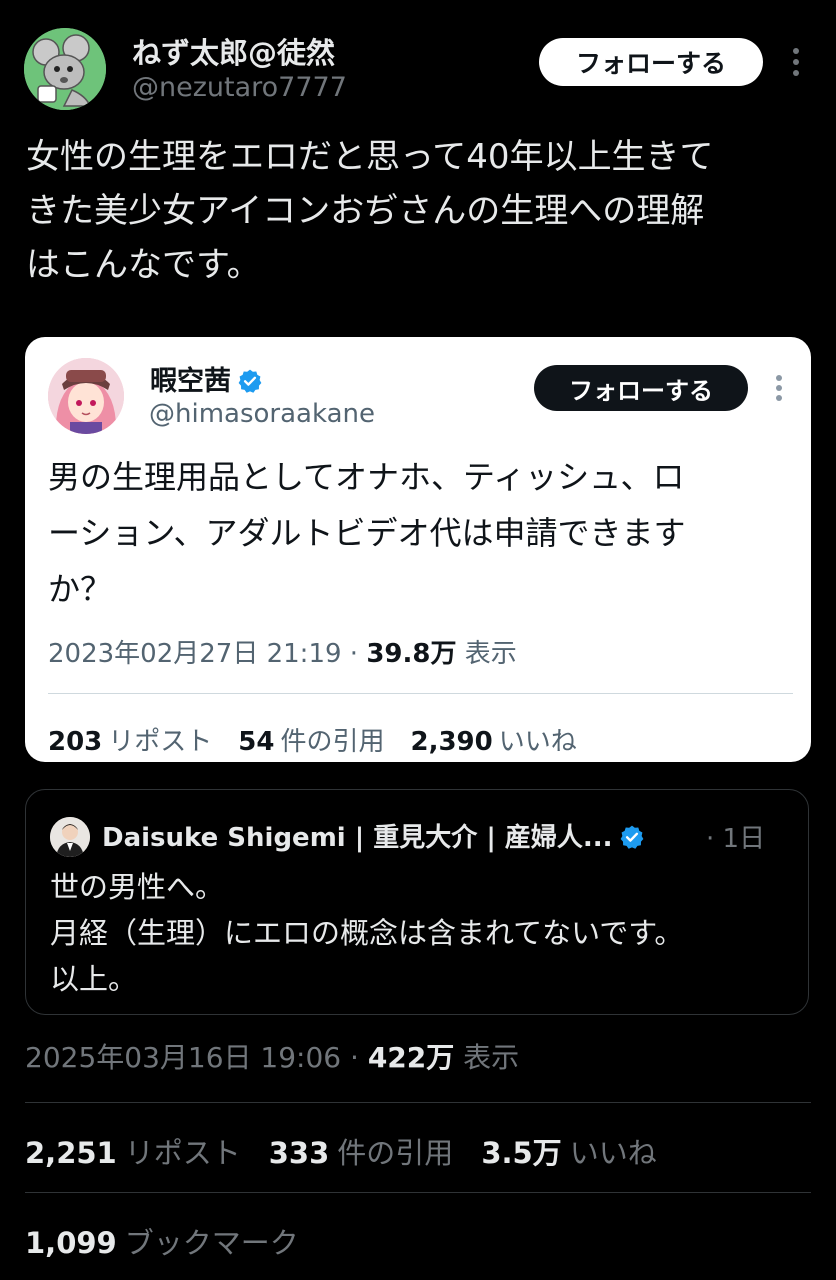  What do you see at coordinates (779, 388) in the screenshot?
I see `quoted-more-options-icon` at bounding box center [779, 388].